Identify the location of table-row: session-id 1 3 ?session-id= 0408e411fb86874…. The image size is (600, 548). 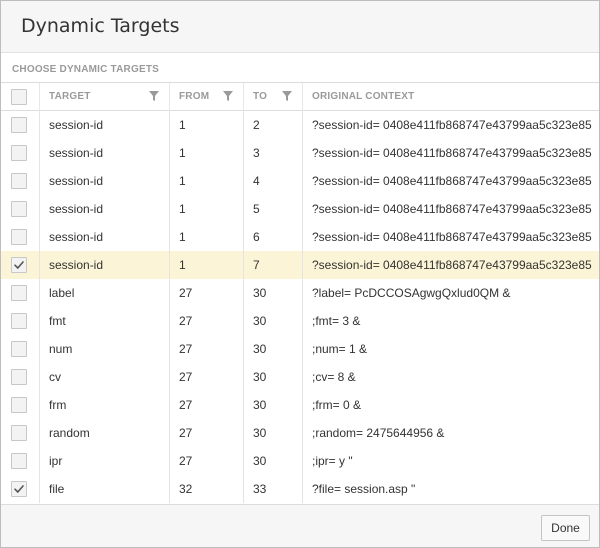
(300, 153).